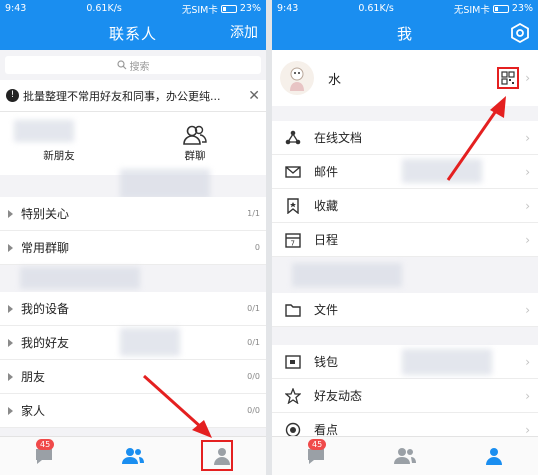 This screenshot has height=475, width=538. What do you see at coordinates (133, 309) in the screenshot?
I see `group-row-devices: 我的设备 0/1` at bounding box center [133, 309].